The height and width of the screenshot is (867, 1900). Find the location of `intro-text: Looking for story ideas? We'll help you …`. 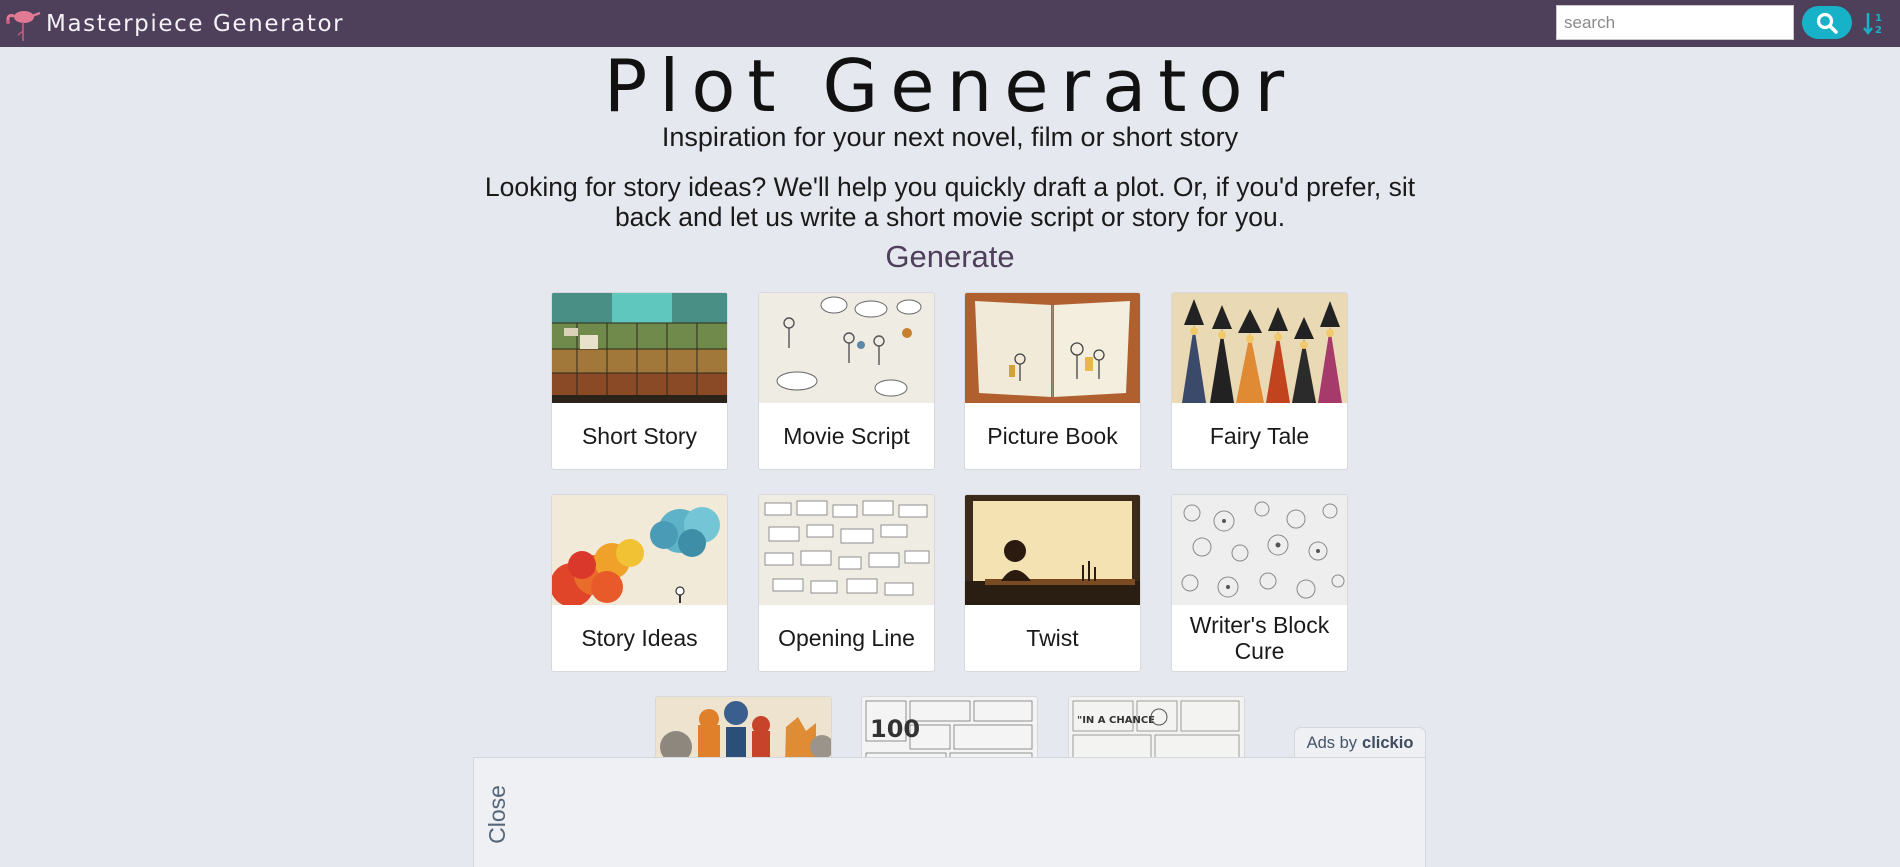

intro-text: Looking for story ideas? We'll help you … is located at coordinates (950, 202).